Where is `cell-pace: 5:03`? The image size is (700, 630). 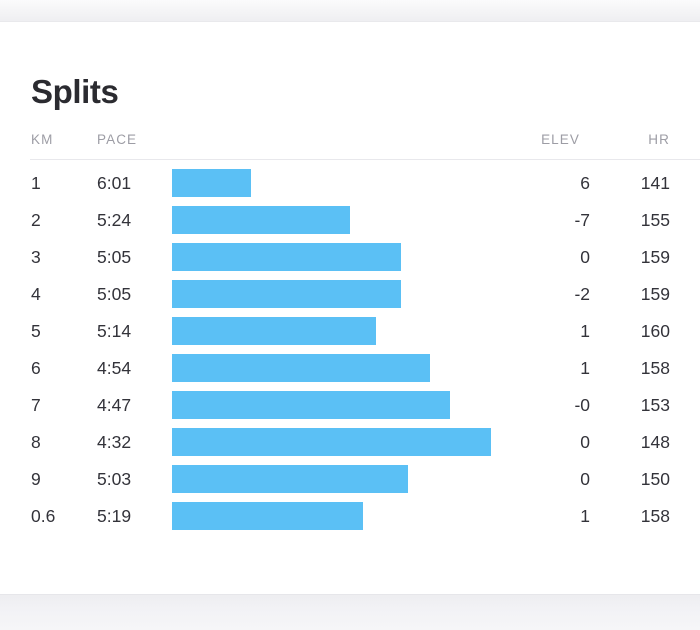 cell-pace: 5:03 is located at coordinates (114, 479).